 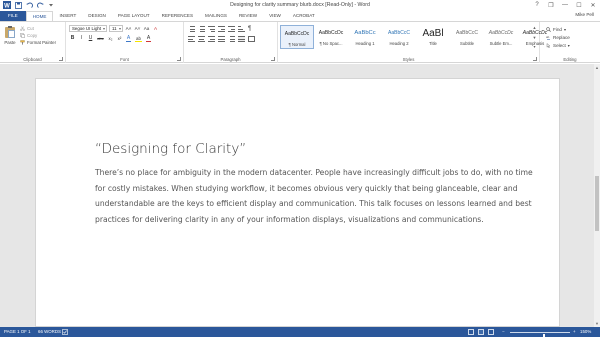 What do you see at coordinates (146, 28) in the screenshot?
I see `change-case-button: Aa` at bounding box center [146, 28].